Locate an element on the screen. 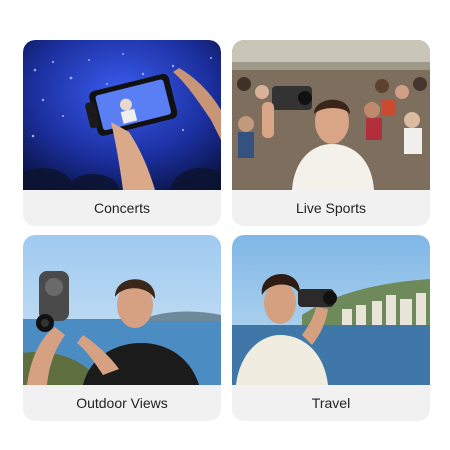 The width and height of the screenshot is (450, 450). card-label-concerts: Concerts is located at coordinates (122, 208).